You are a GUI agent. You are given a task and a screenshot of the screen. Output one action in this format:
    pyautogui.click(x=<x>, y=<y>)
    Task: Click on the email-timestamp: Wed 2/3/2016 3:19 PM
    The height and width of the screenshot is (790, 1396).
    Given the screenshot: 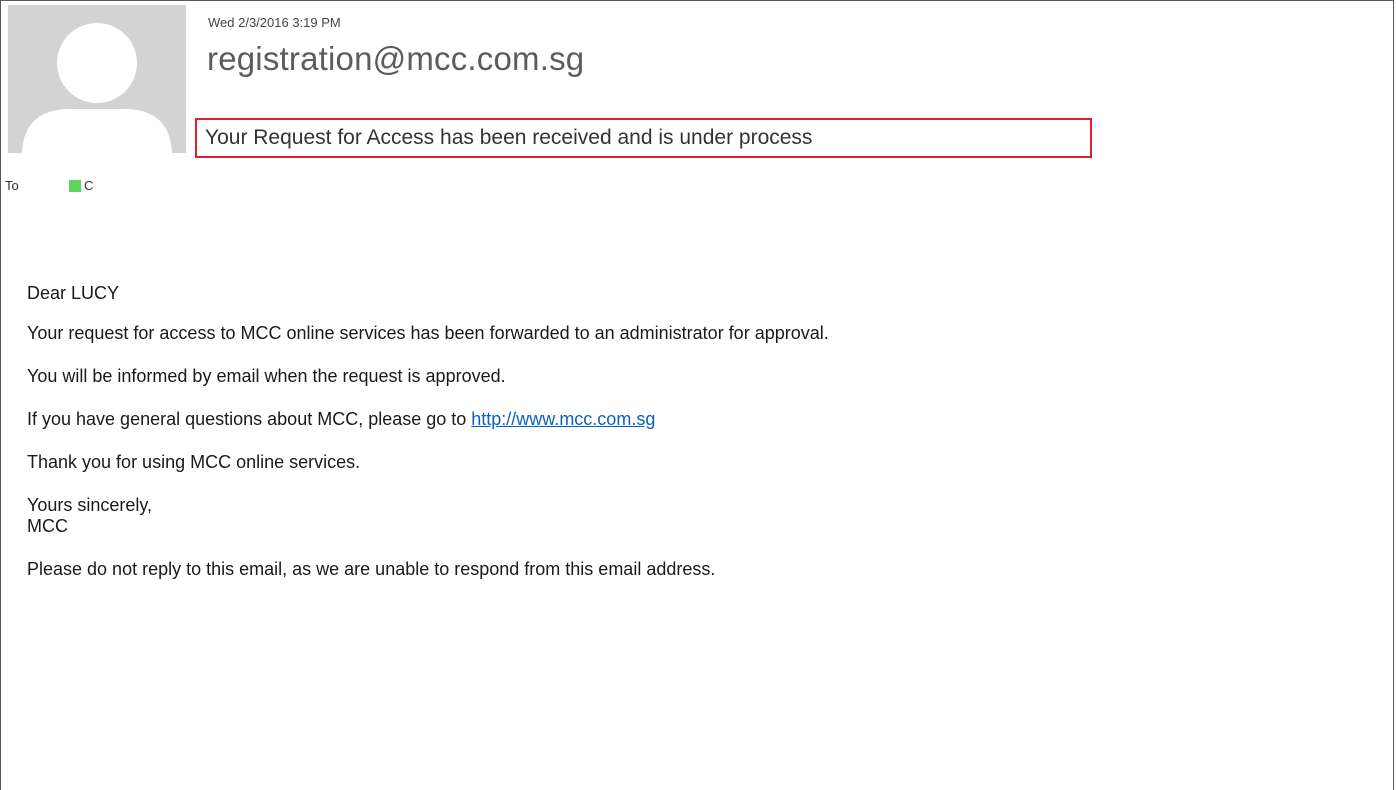 What is the action you would take?
    pyautogui.click(x=274, y=22)
    